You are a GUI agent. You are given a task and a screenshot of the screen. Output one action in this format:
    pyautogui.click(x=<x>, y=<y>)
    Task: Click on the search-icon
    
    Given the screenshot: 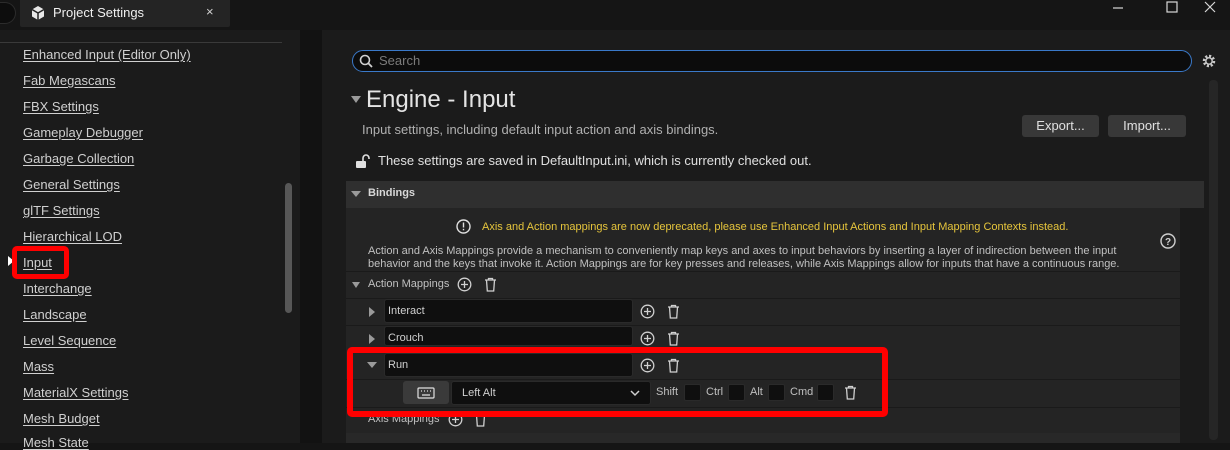 What is the action you would take?
    pyautogui.click(x=366, y=61)
    